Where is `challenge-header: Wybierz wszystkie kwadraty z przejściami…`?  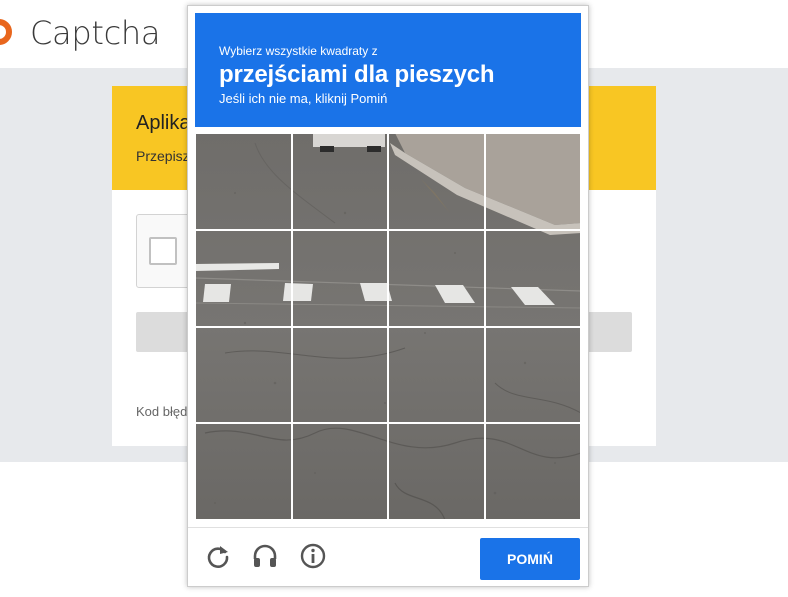
challenge-header: Wybierz wszystkie kwadraty z przejściami… is located at coordinates (388, 70).